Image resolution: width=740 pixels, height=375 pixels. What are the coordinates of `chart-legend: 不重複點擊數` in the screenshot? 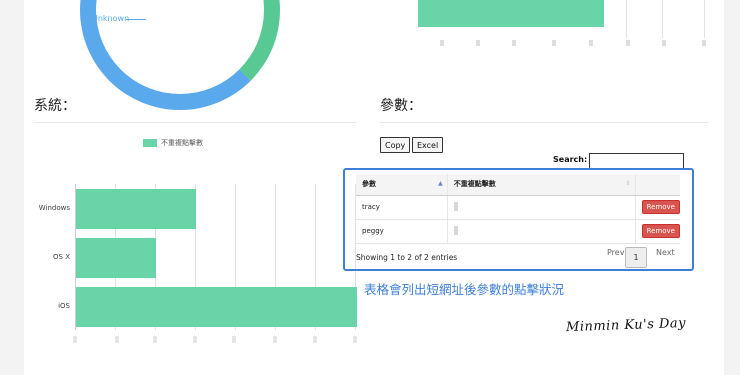 It's located at (173, 143).